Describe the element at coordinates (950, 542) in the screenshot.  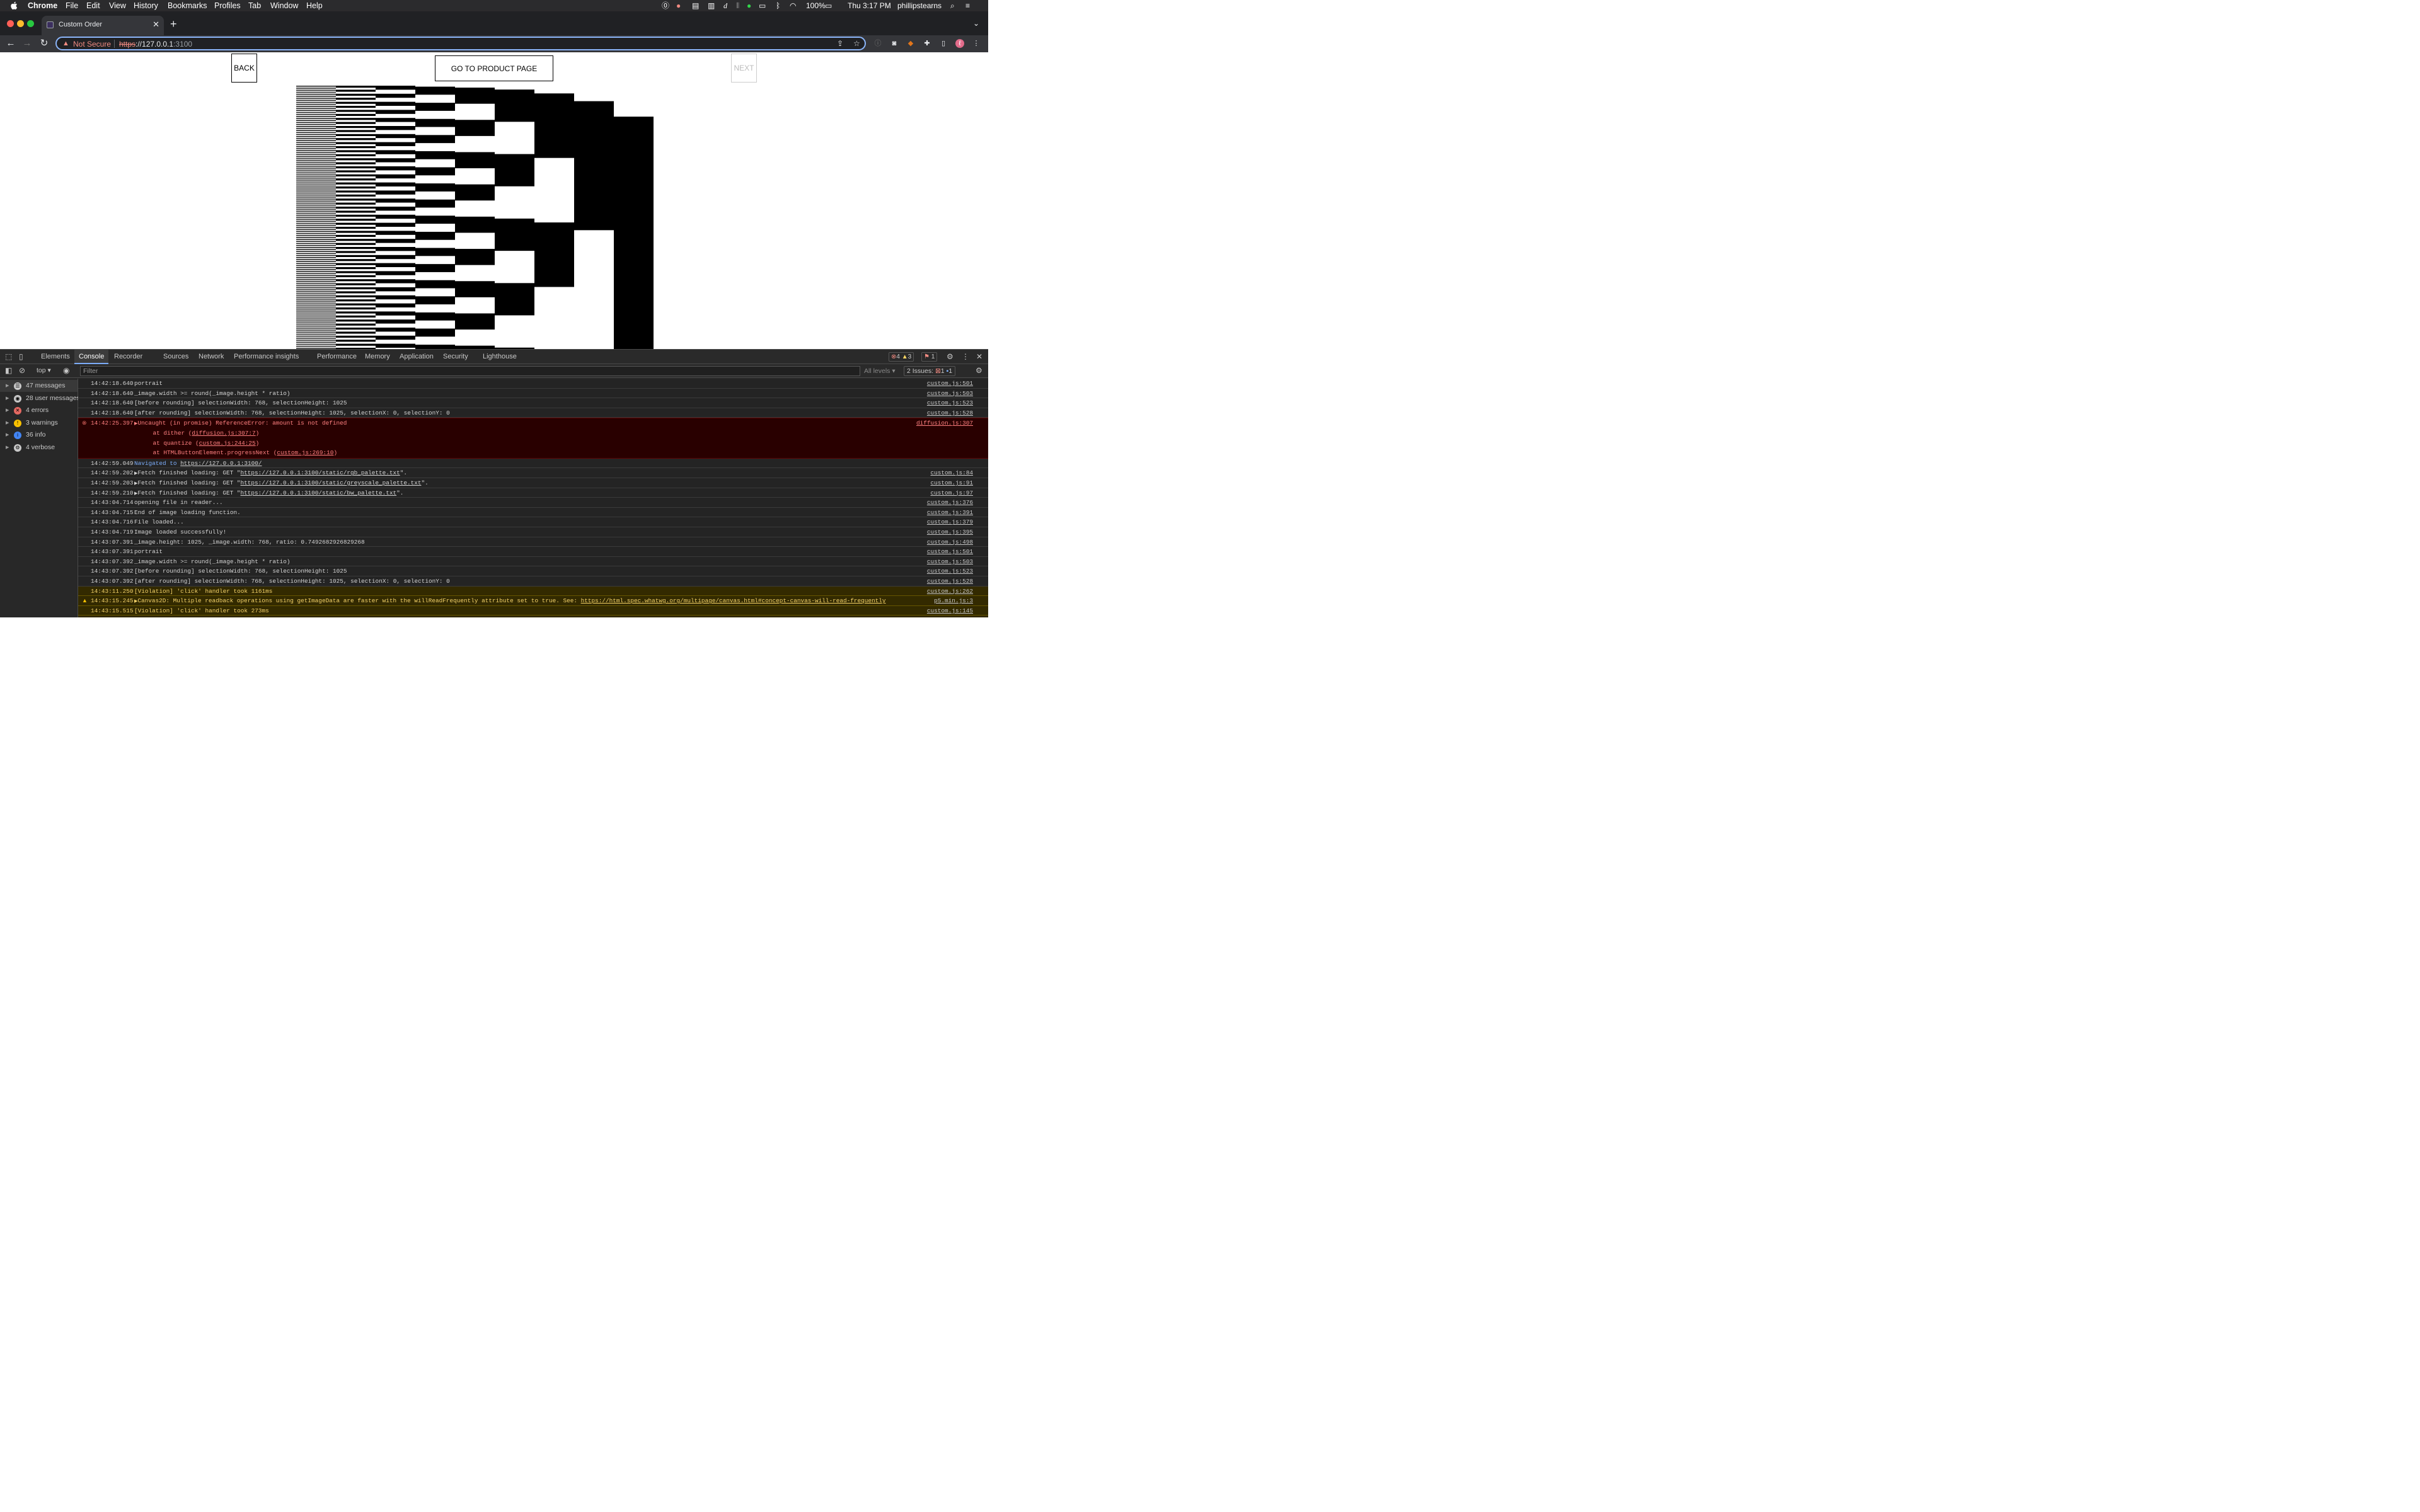
I see `log-source-link: custom.js:498` at that location.